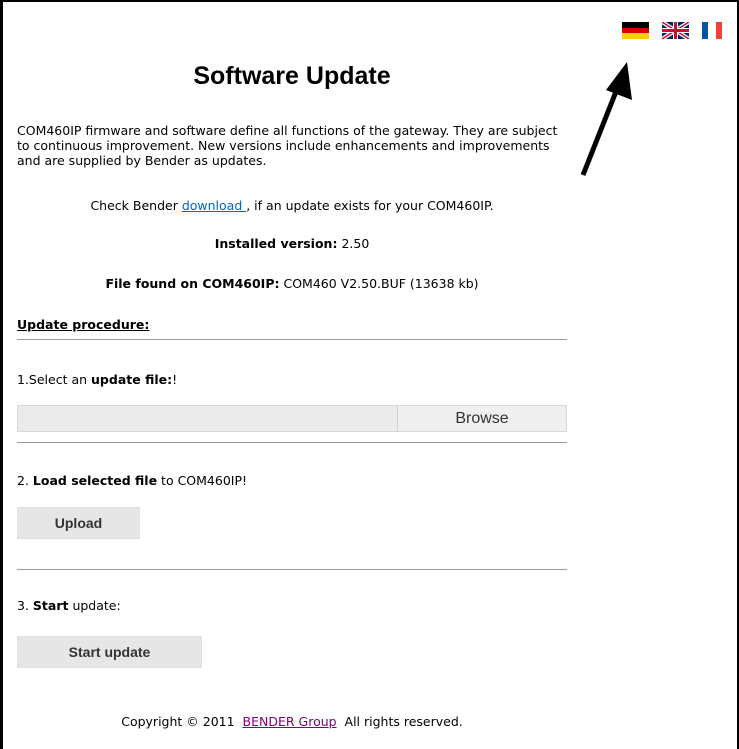  I want to click on download-link: download, so click(214, 205).